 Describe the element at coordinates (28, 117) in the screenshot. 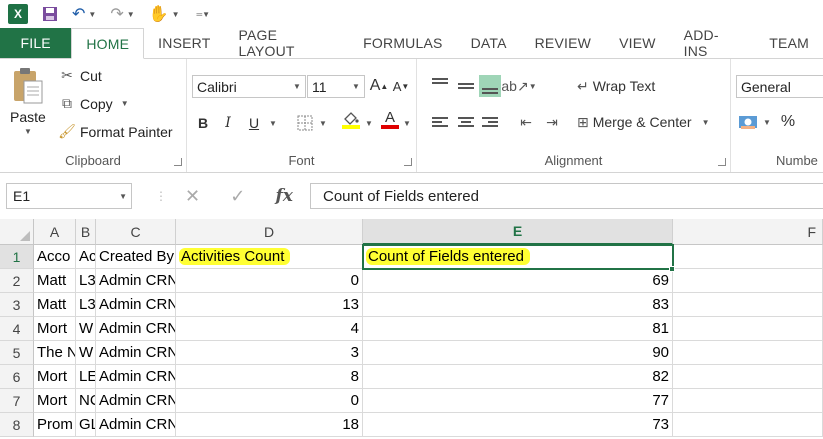

I see `paste-button: Paste` at that location.